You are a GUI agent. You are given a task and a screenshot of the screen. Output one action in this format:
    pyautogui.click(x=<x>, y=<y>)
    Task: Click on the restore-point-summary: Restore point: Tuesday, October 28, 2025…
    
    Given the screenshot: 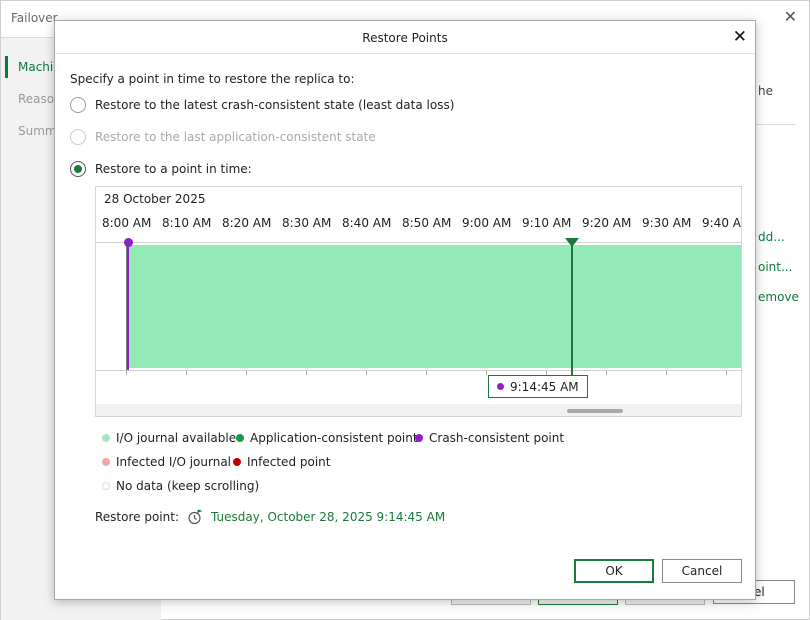 What is the action you would take?
    pyautogui.click(x=270, y=517)
    